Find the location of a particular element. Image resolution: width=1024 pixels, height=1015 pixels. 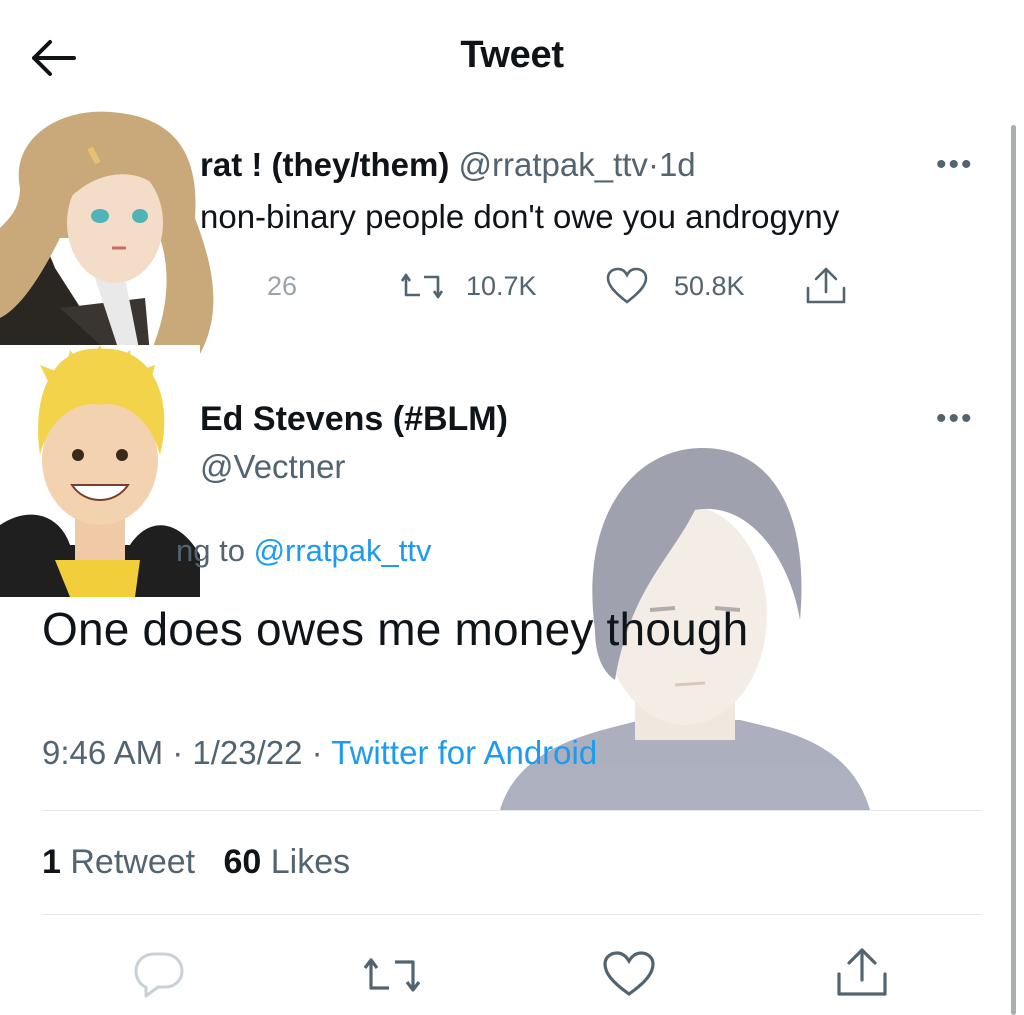

tweet-age: 1d is located at coordinates (677, 164).